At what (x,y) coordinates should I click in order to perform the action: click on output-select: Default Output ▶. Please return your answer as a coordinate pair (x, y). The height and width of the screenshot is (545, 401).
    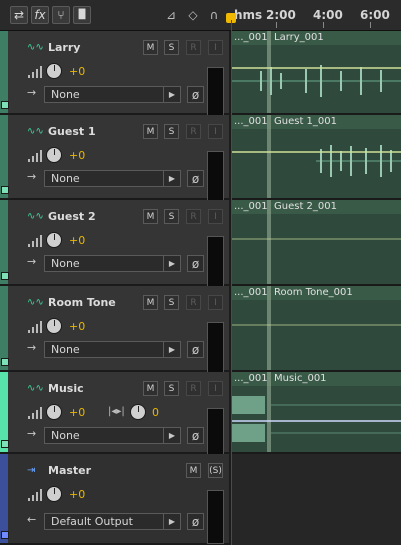
    Looking at the image, I should click on (112, 521).